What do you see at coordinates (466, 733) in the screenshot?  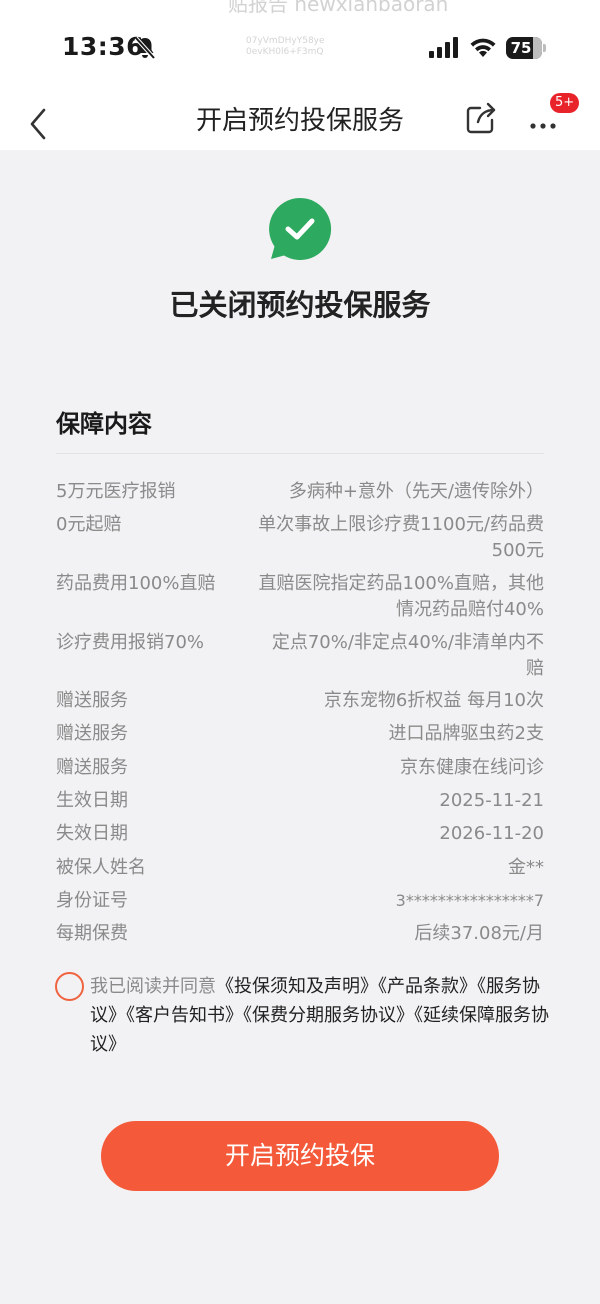 I see `coverage-value: 进口品牌驱虫药2支` at bounding box center [466, 733].